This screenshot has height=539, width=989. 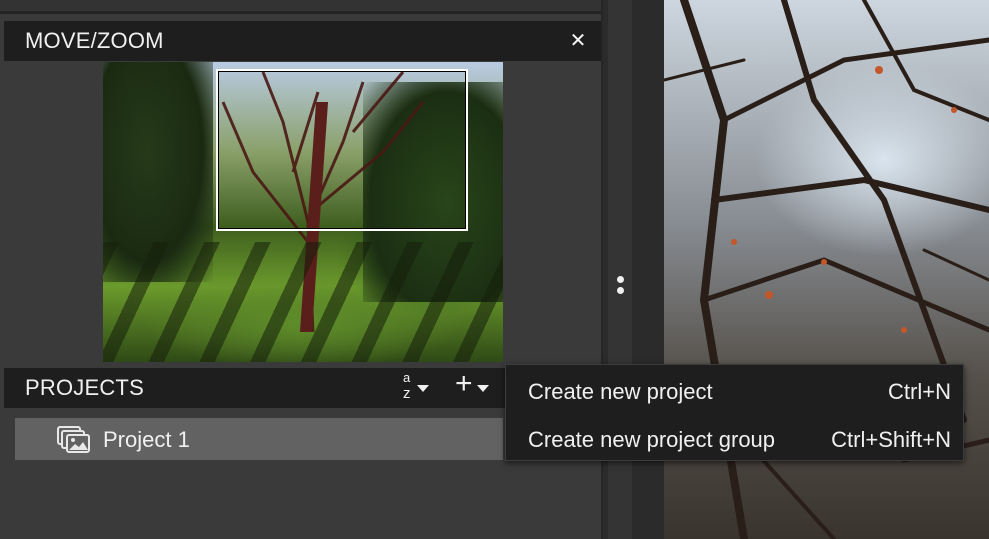 What do you see at coordinates (73, 439) in the screenshot?
I see `project-images-icon` at bounding box center [73, 439].